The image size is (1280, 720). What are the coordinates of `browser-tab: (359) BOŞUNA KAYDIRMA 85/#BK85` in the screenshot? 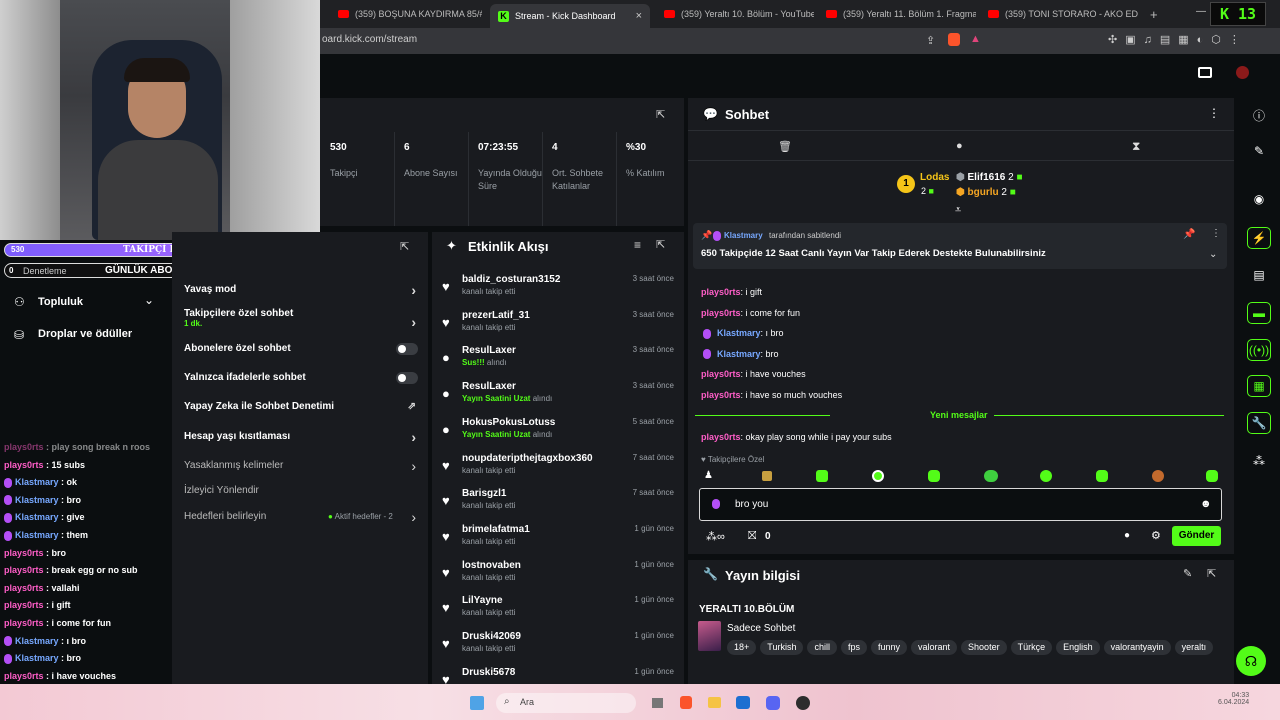 It's located at (406, 14).